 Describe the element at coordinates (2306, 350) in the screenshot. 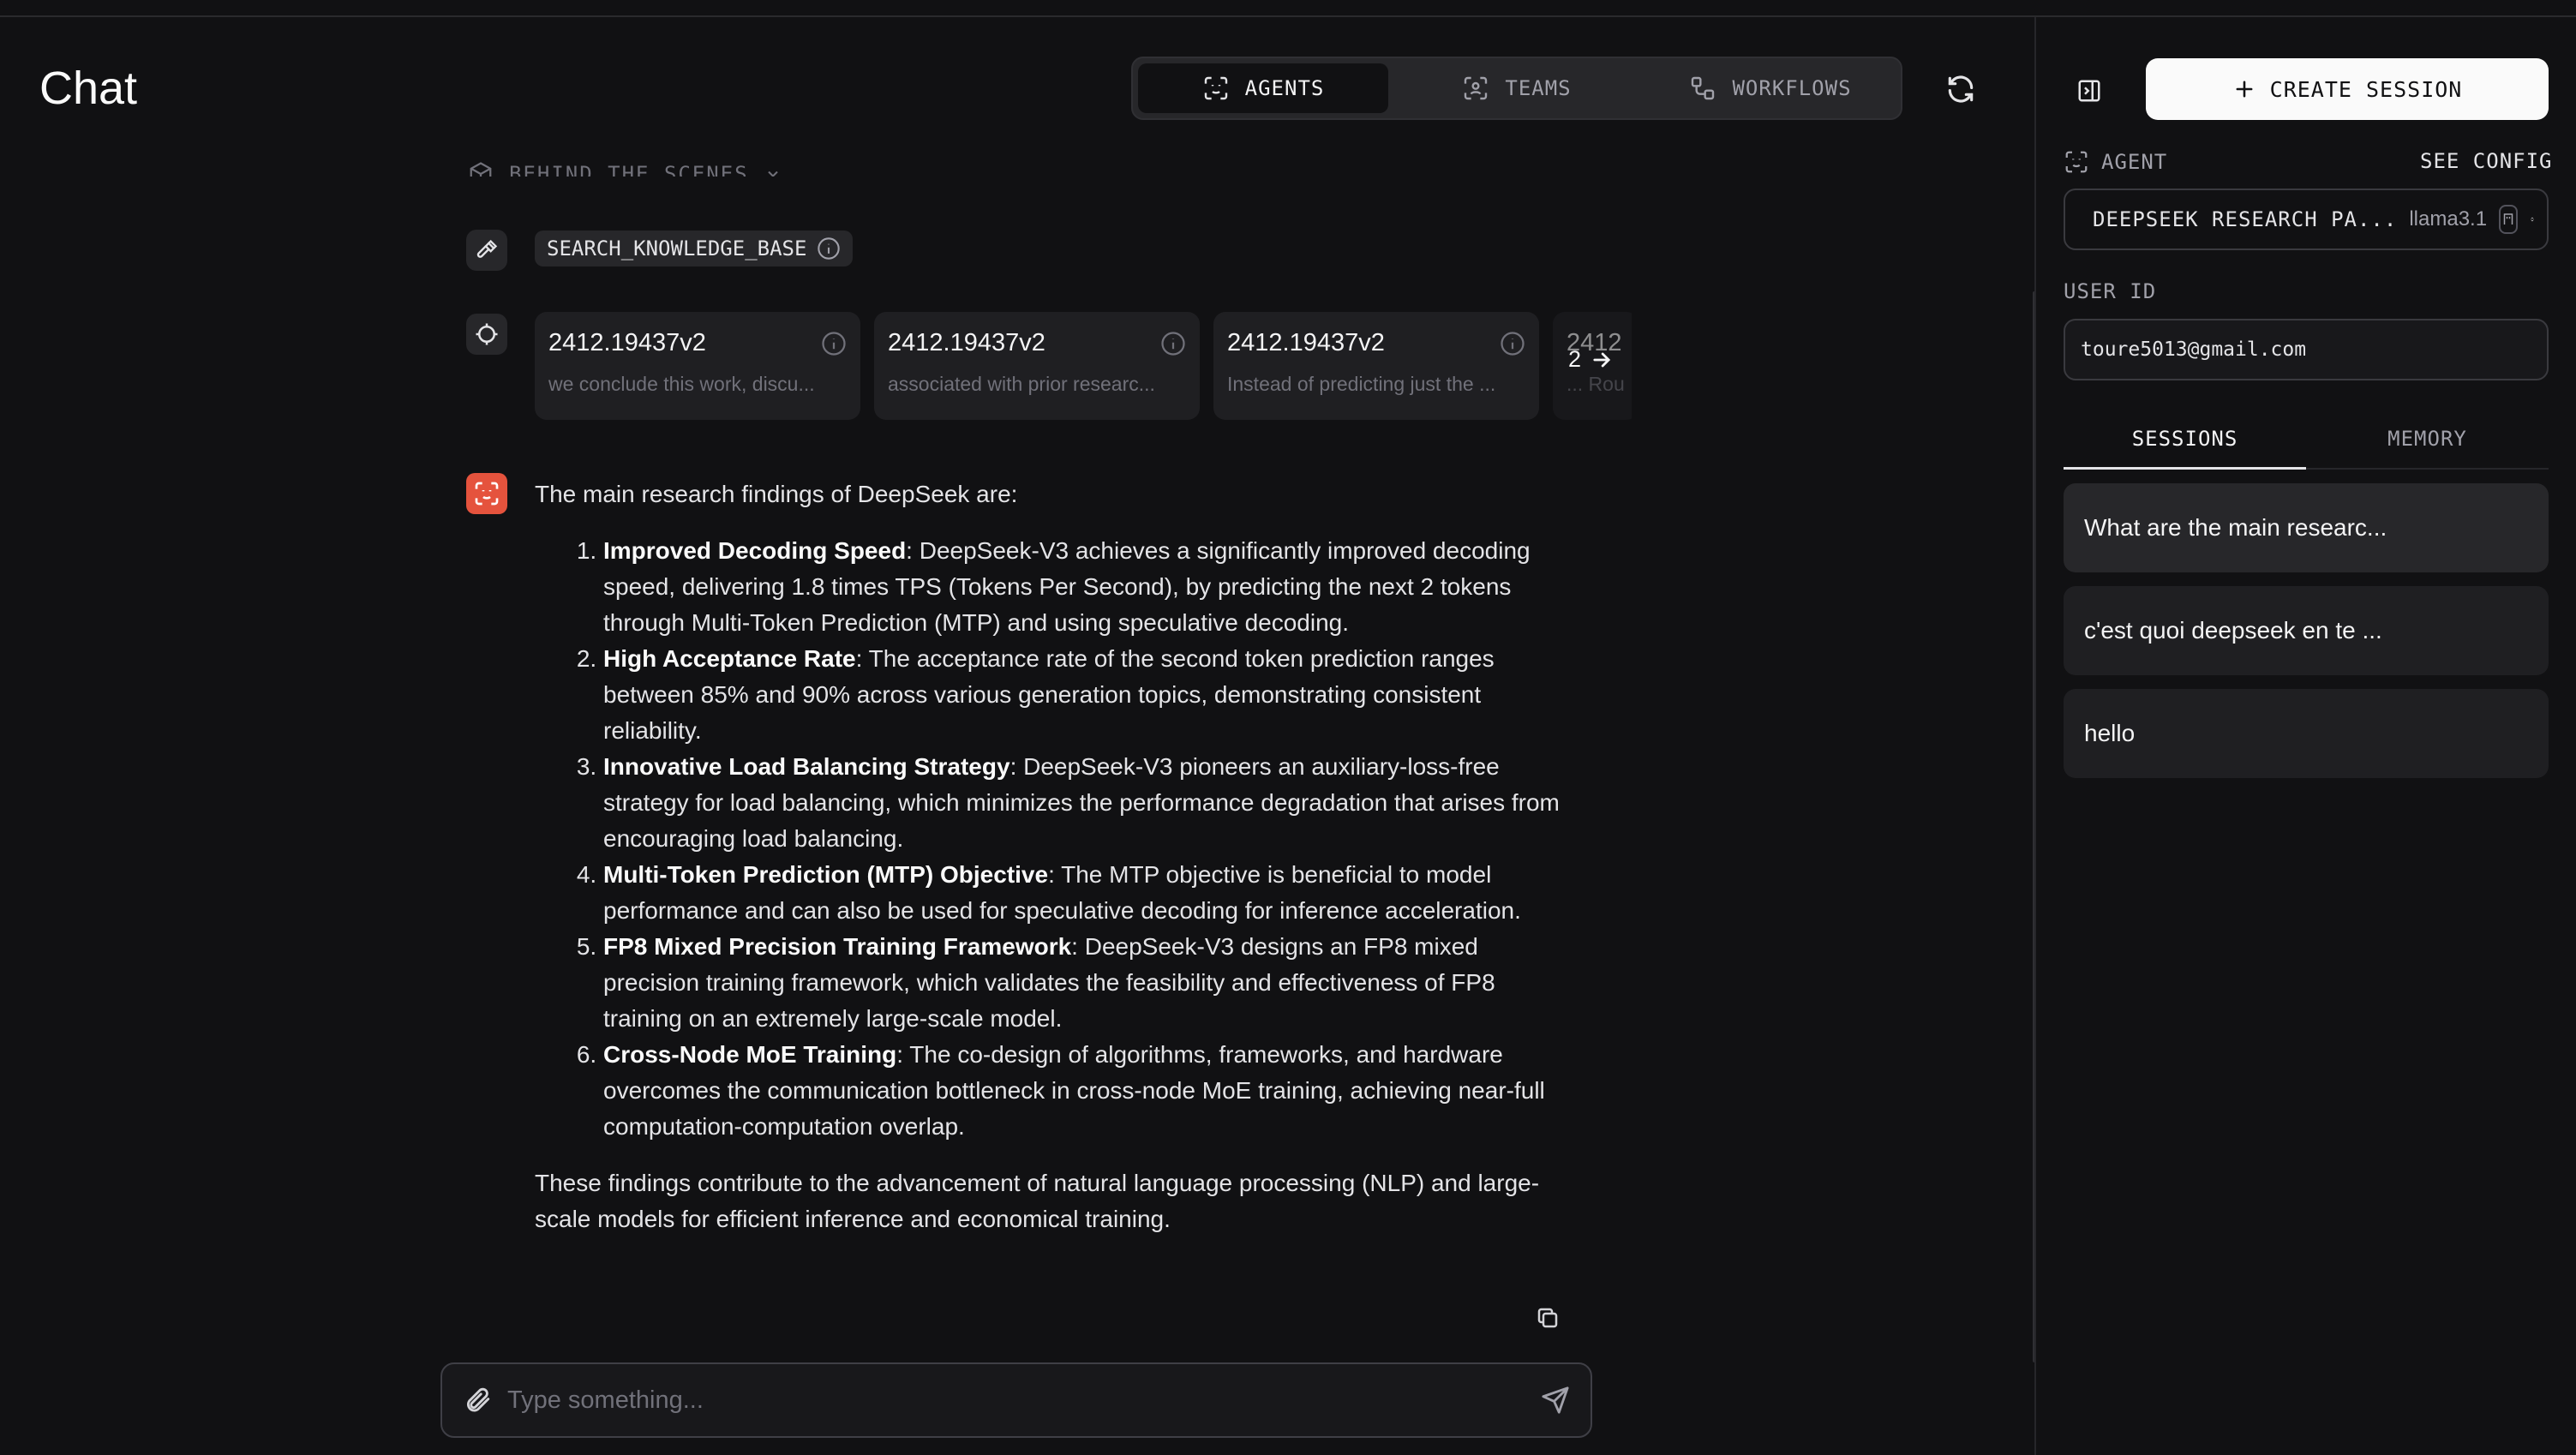

I see `user-id-field: toure5013@gmail.com` at that location.